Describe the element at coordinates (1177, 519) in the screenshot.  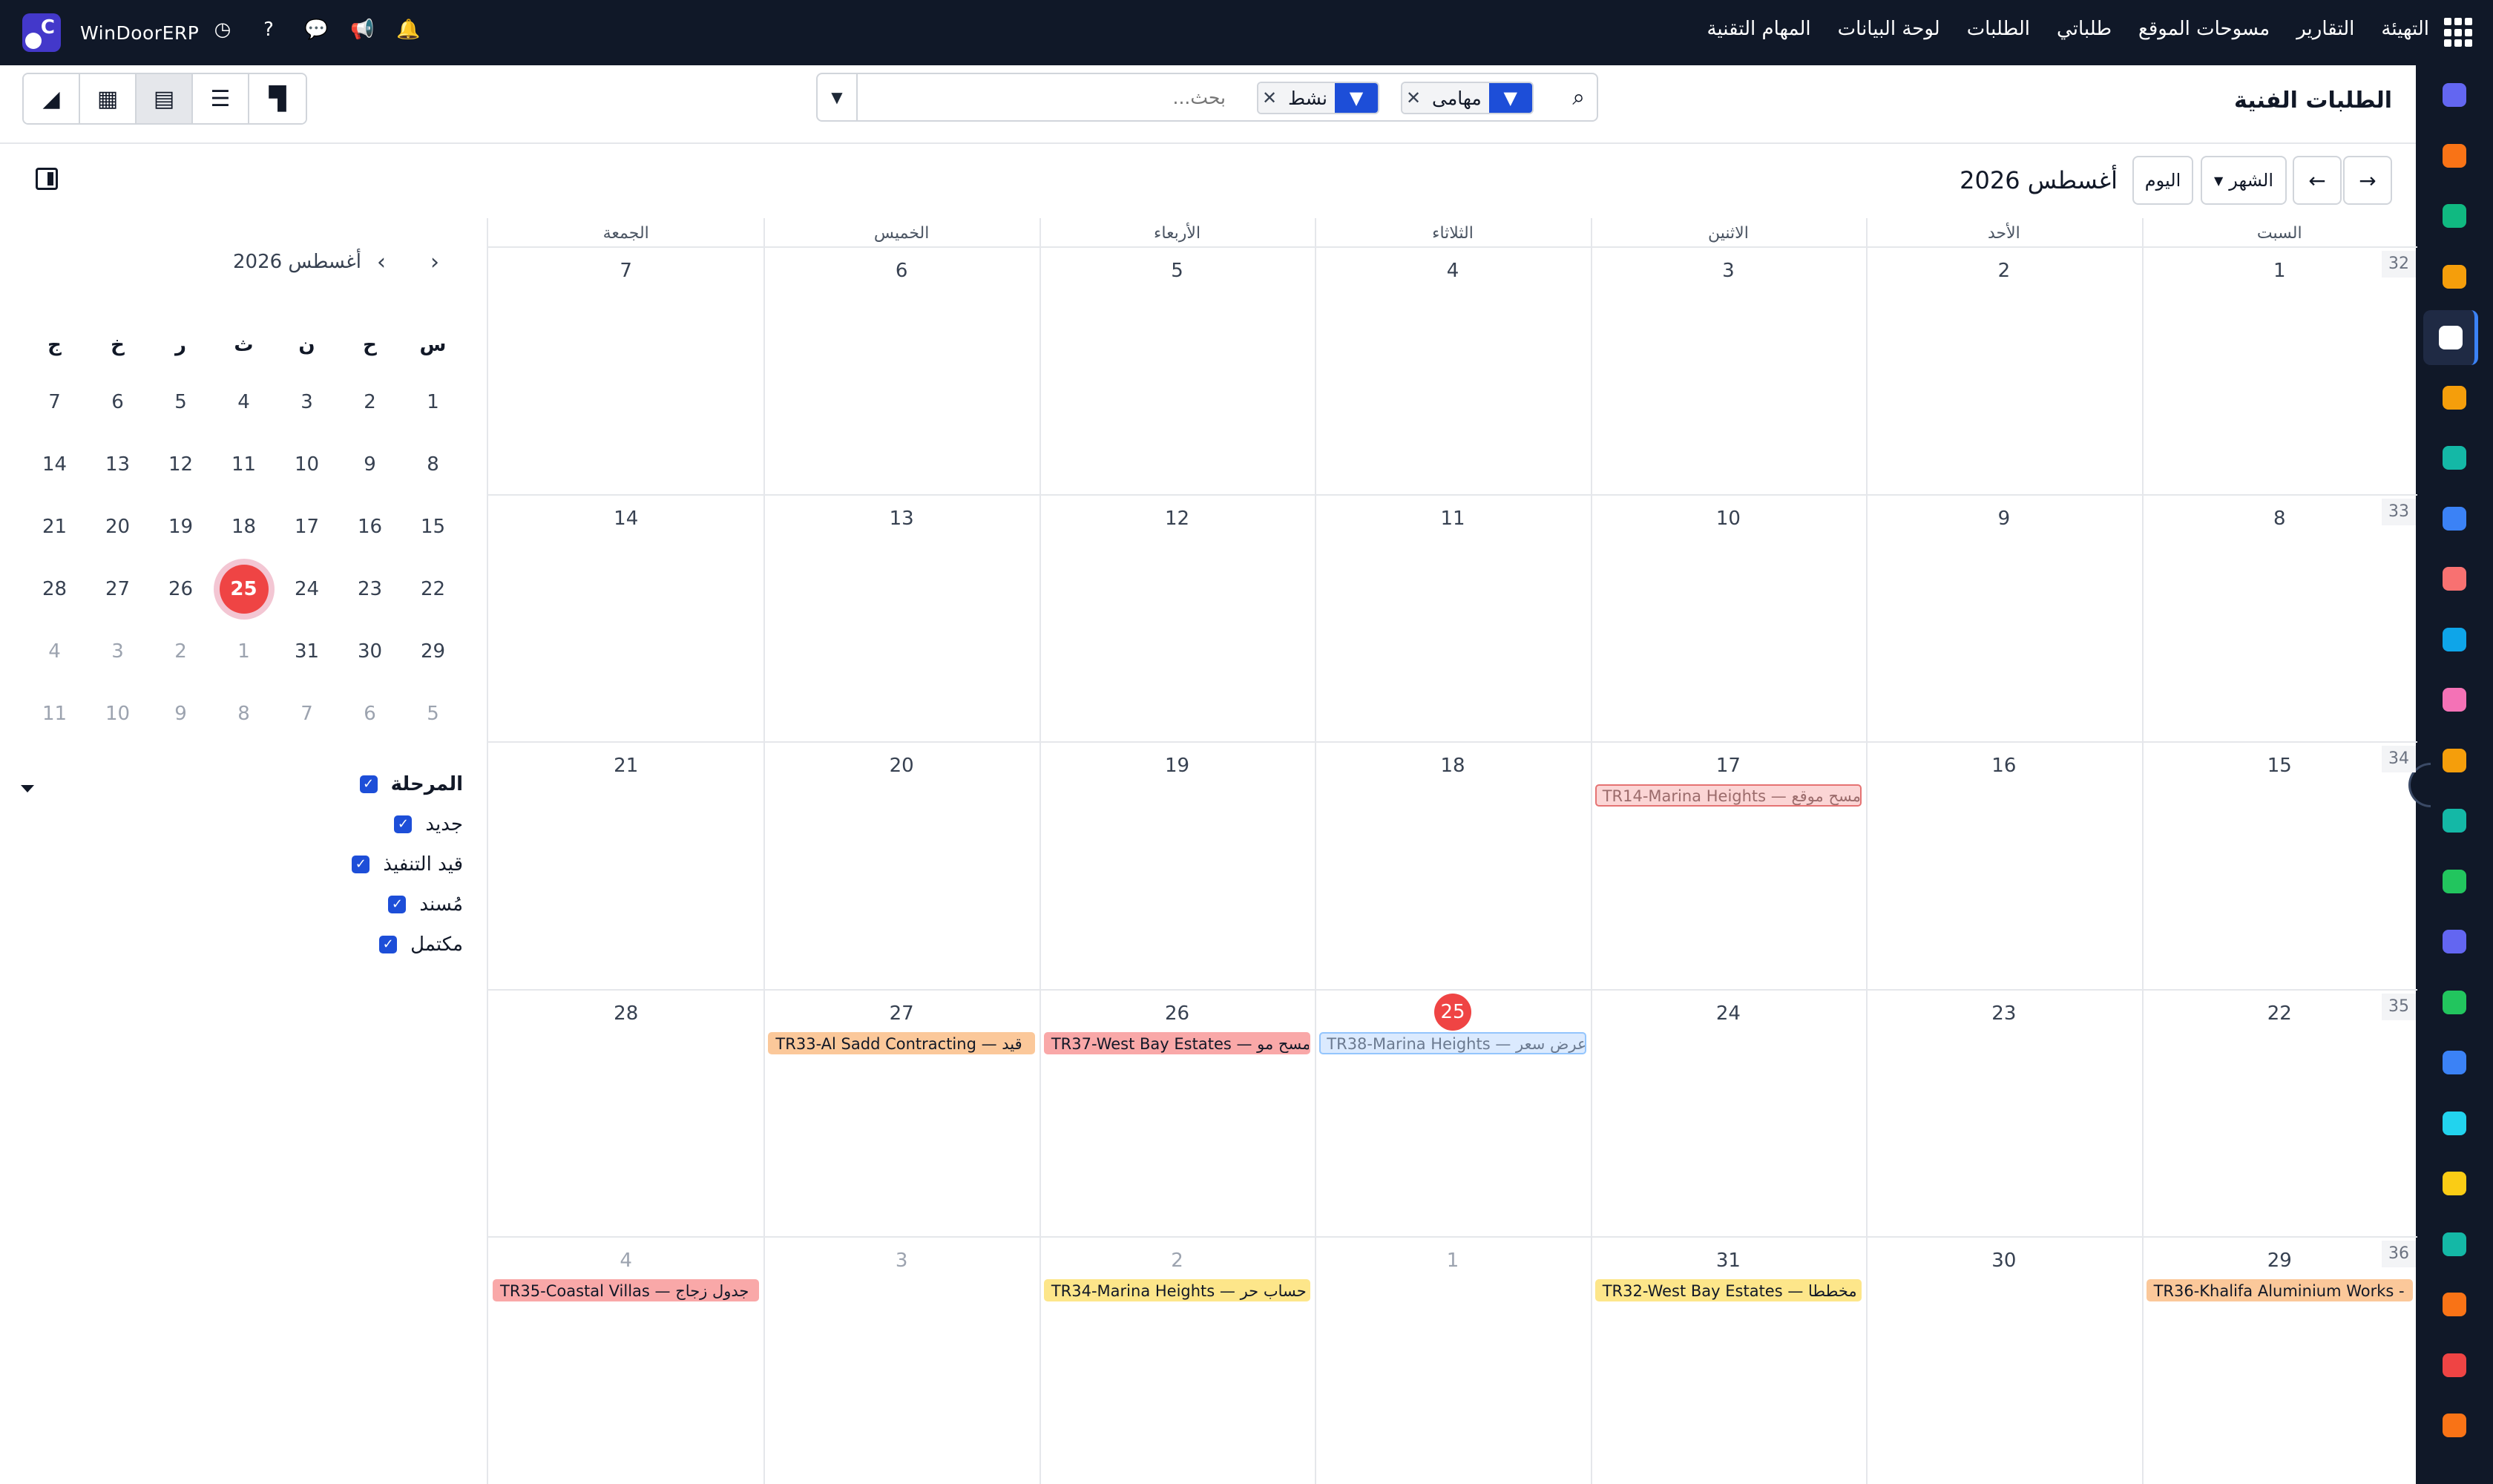
I see `day-number: 12` at that location.